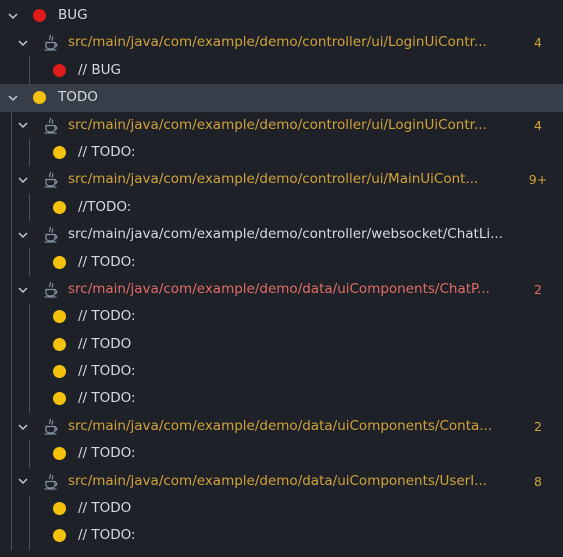 This screenshot has height=557, width=563. I want to click on group-row-todo: TODO, so click(281, 98).